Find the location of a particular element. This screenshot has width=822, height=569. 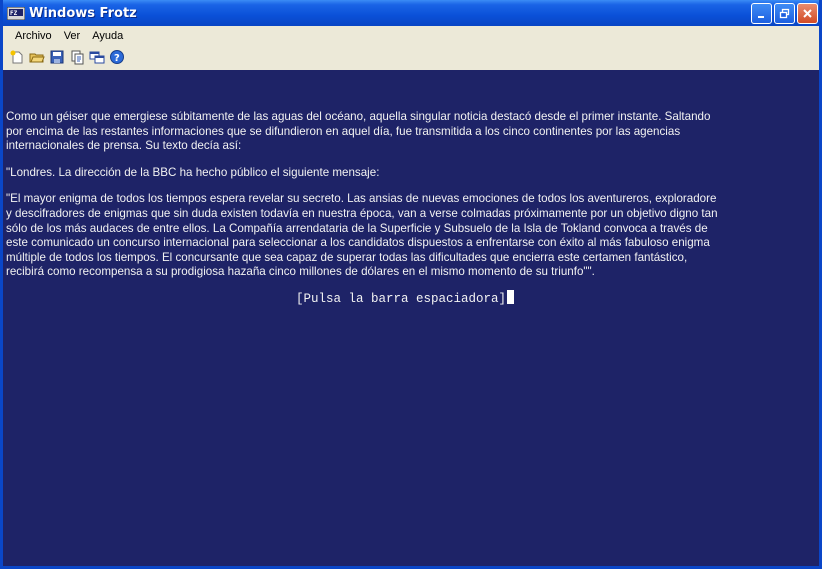

press-space-prompt: [Pulsa la barra espaciadora] is located at coordinates (410, 298).